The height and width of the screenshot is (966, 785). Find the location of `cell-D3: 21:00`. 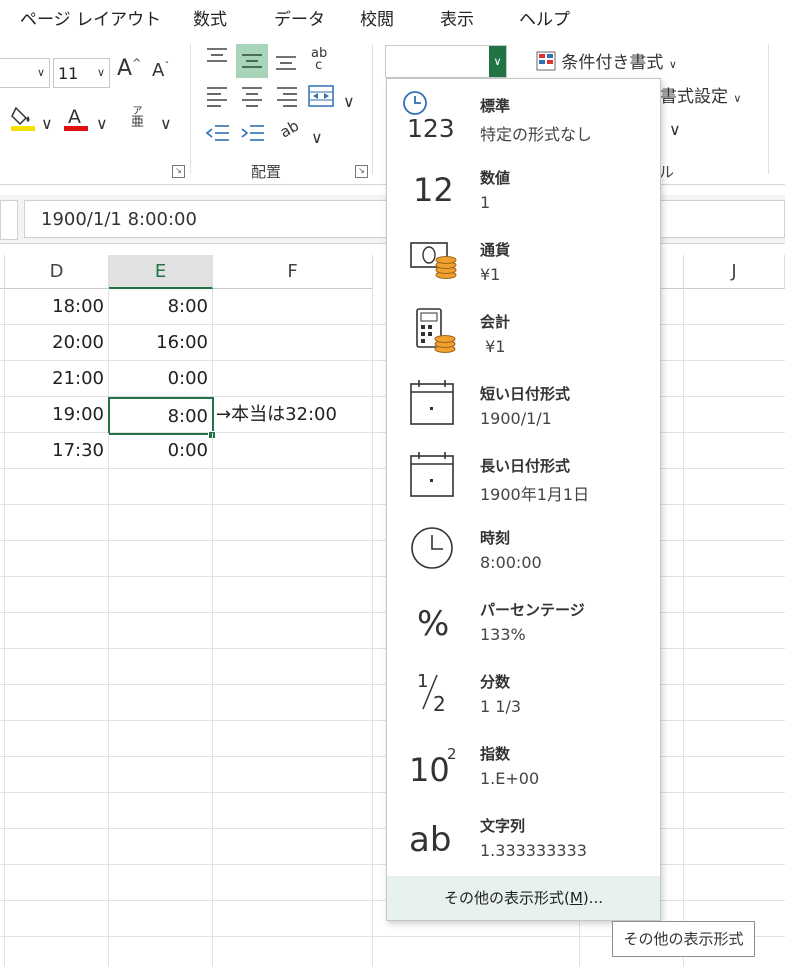

cell-D3: 21:00 is located at coordinates (57, 379).